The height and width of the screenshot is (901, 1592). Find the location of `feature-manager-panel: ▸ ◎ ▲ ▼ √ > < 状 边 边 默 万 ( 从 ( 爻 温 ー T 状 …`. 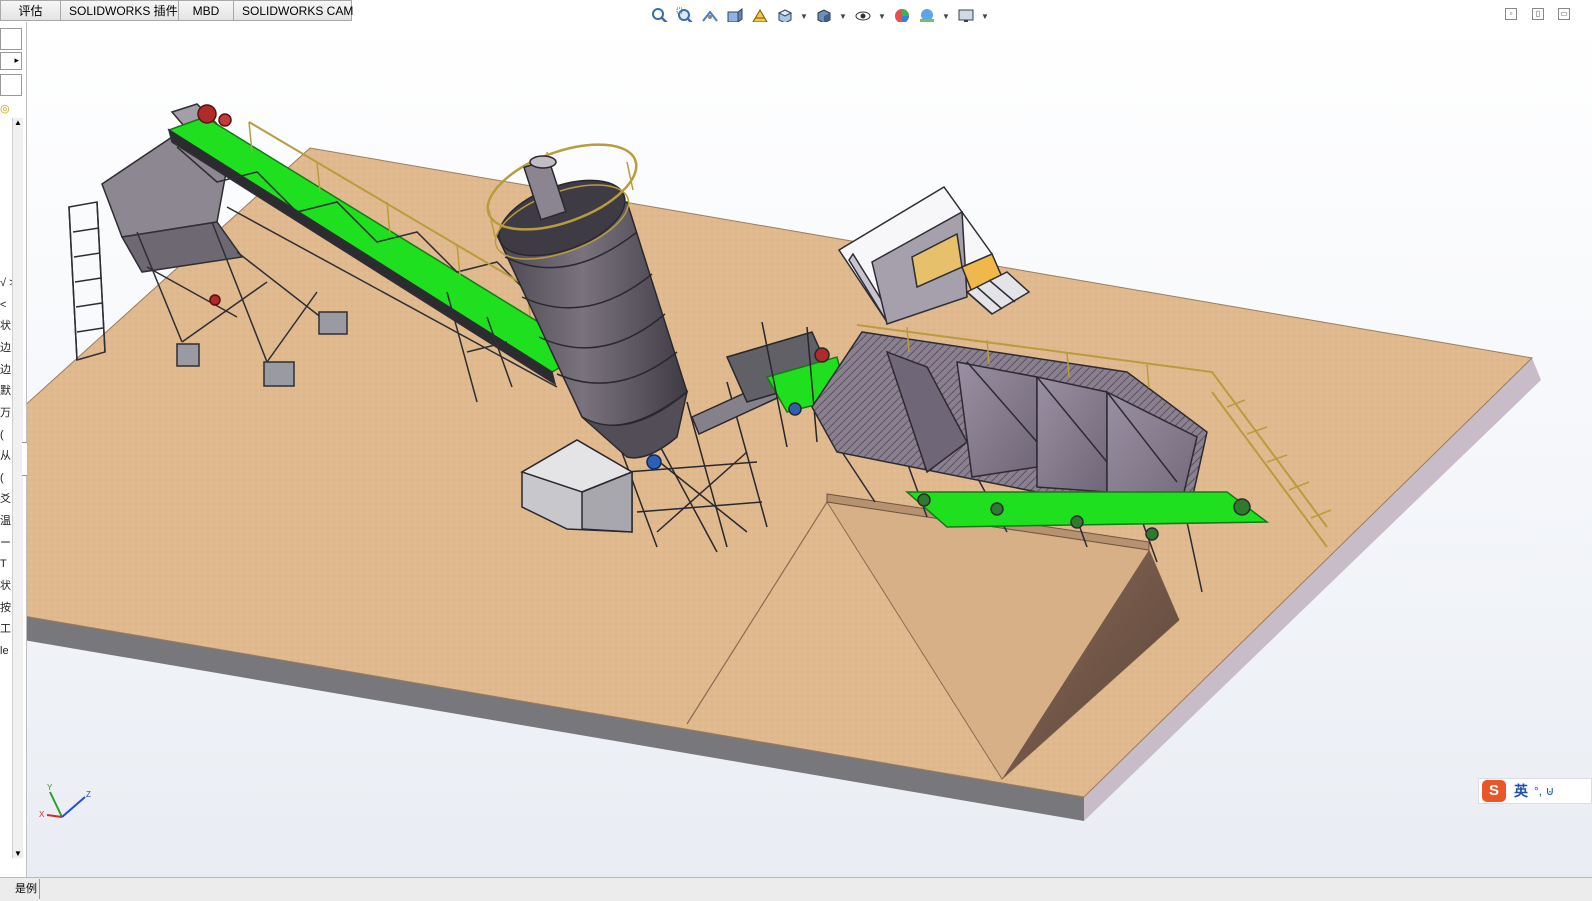

feature-manager-panel: ▸ ◎ ▲ ▼ √ > < 状 边 边 默 万 ( 从 ( 爻 温 ー T 状 … is located at coordinates (17, 449).